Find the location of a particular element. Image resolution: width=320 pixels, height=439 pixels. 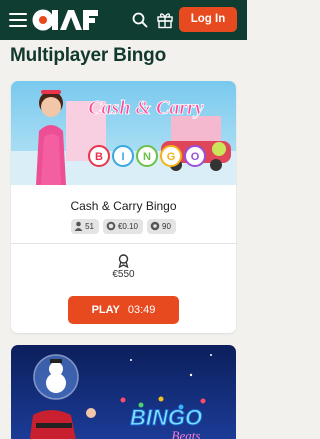

ticket-price: €0.10 is located at coordinates (128, 226).